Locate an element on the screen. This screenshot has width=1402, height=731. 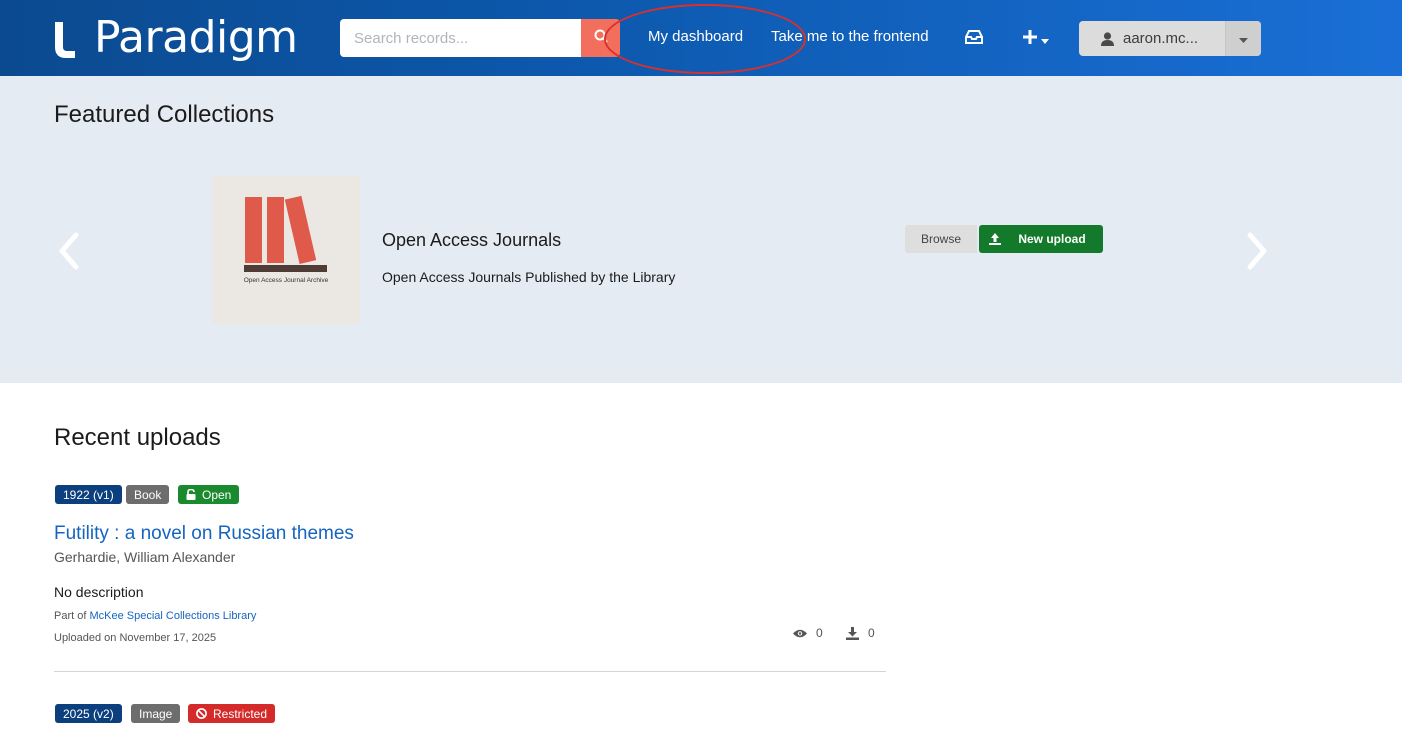
type-badge: Book is located at coordinates (148, 494).